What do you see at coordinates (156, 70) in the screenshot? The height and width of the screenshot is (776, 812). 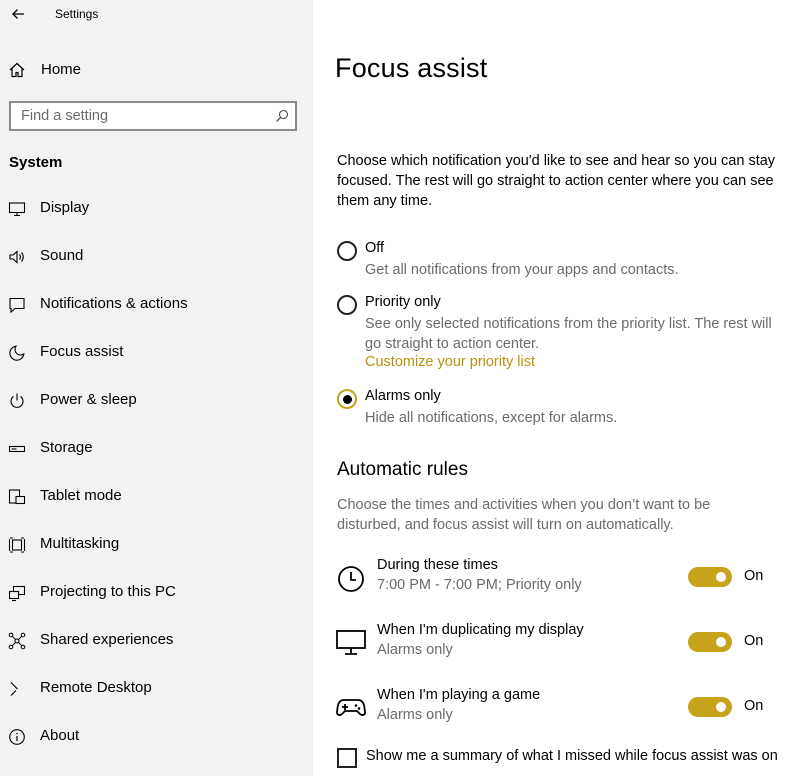 I see `sidebar-item-home: Home` at bounding box center [156, 70].